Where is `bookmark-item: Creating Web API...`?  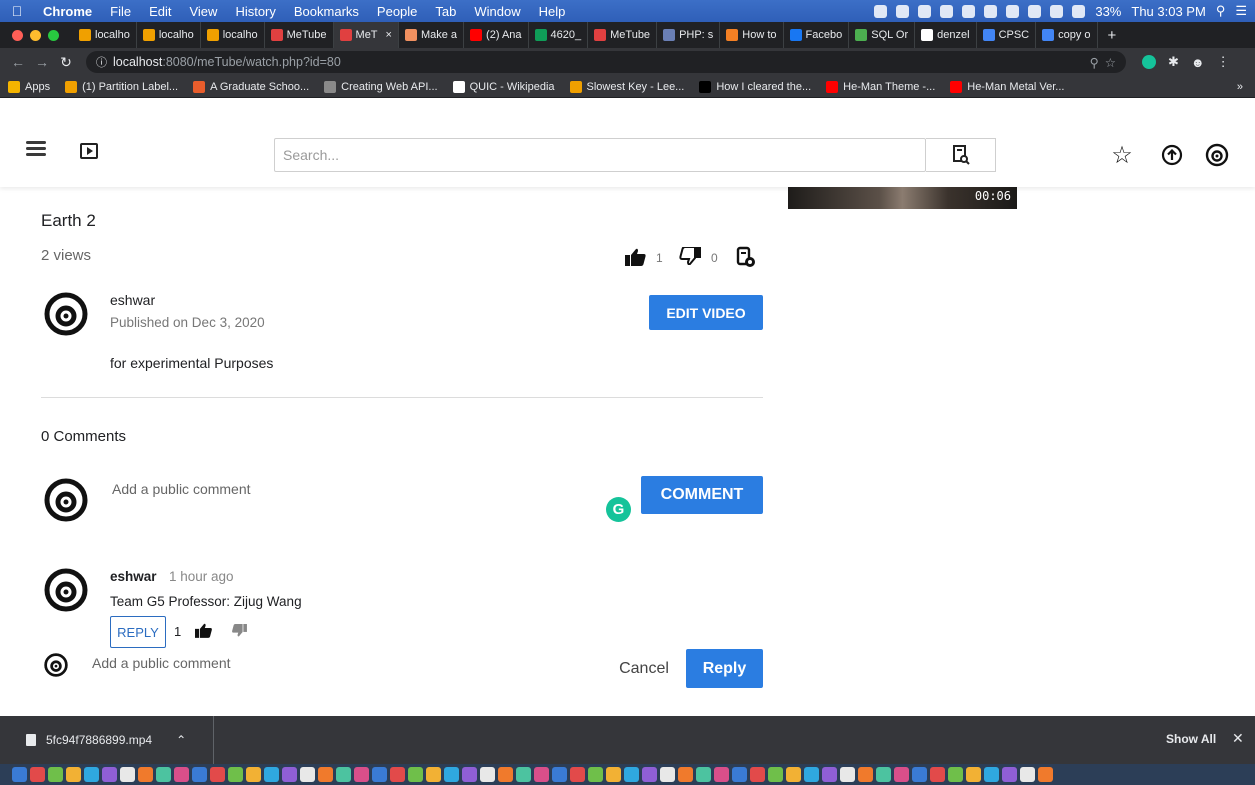 bookmark-item: Creating Web API... is located at coordinates (381, 86).